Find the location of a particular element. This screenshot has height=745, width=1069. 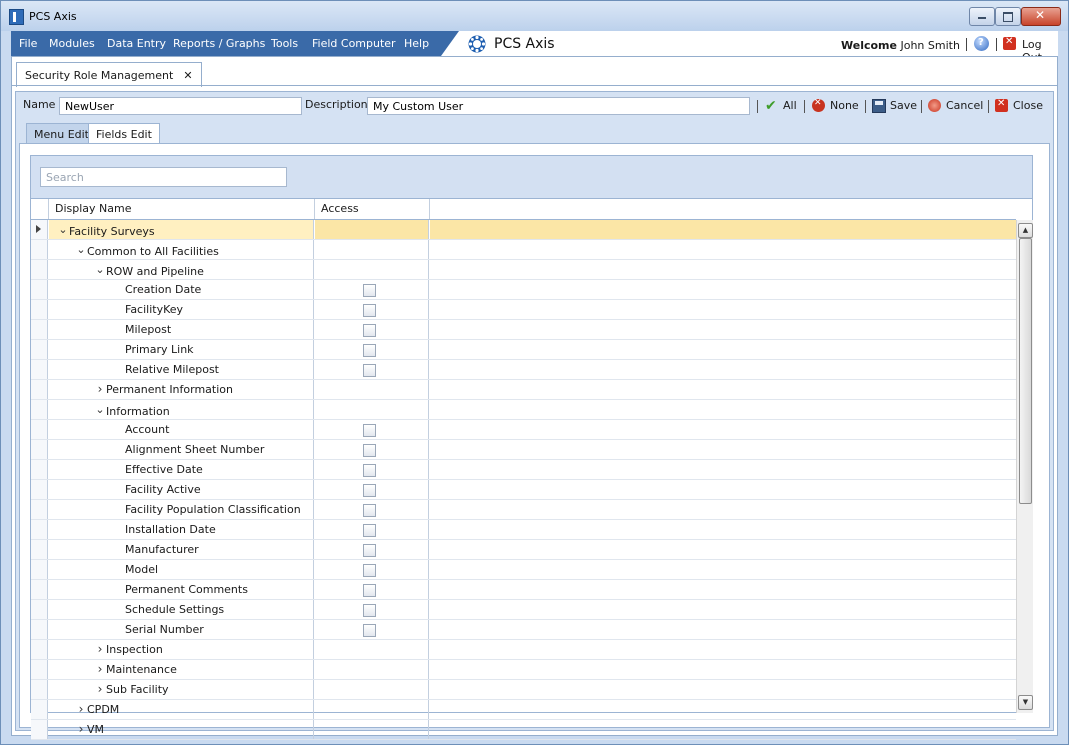

tab-security-role-management: Security Role Management ✕ is located at coordinates (109, 74).